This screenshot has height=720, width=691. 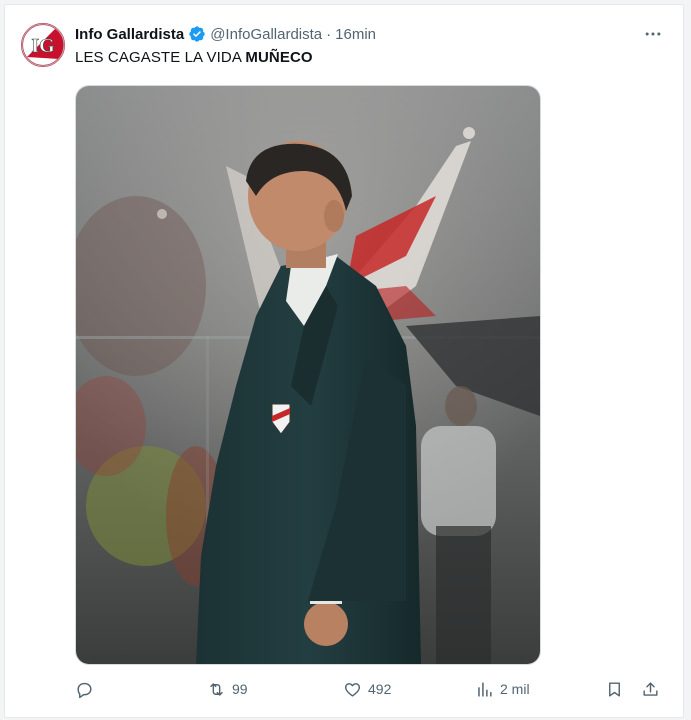 I want to click on tweet-text-regular: LES CAGASTE LA VIDA, so click(x=160, y=57).